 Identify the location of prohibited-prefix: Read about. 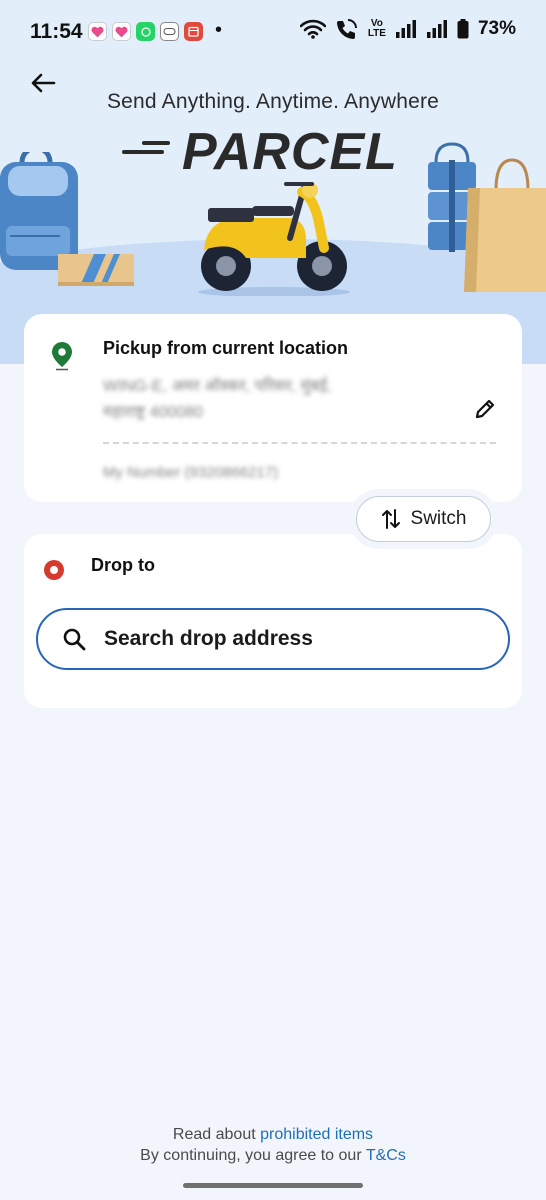
(216, 1134).